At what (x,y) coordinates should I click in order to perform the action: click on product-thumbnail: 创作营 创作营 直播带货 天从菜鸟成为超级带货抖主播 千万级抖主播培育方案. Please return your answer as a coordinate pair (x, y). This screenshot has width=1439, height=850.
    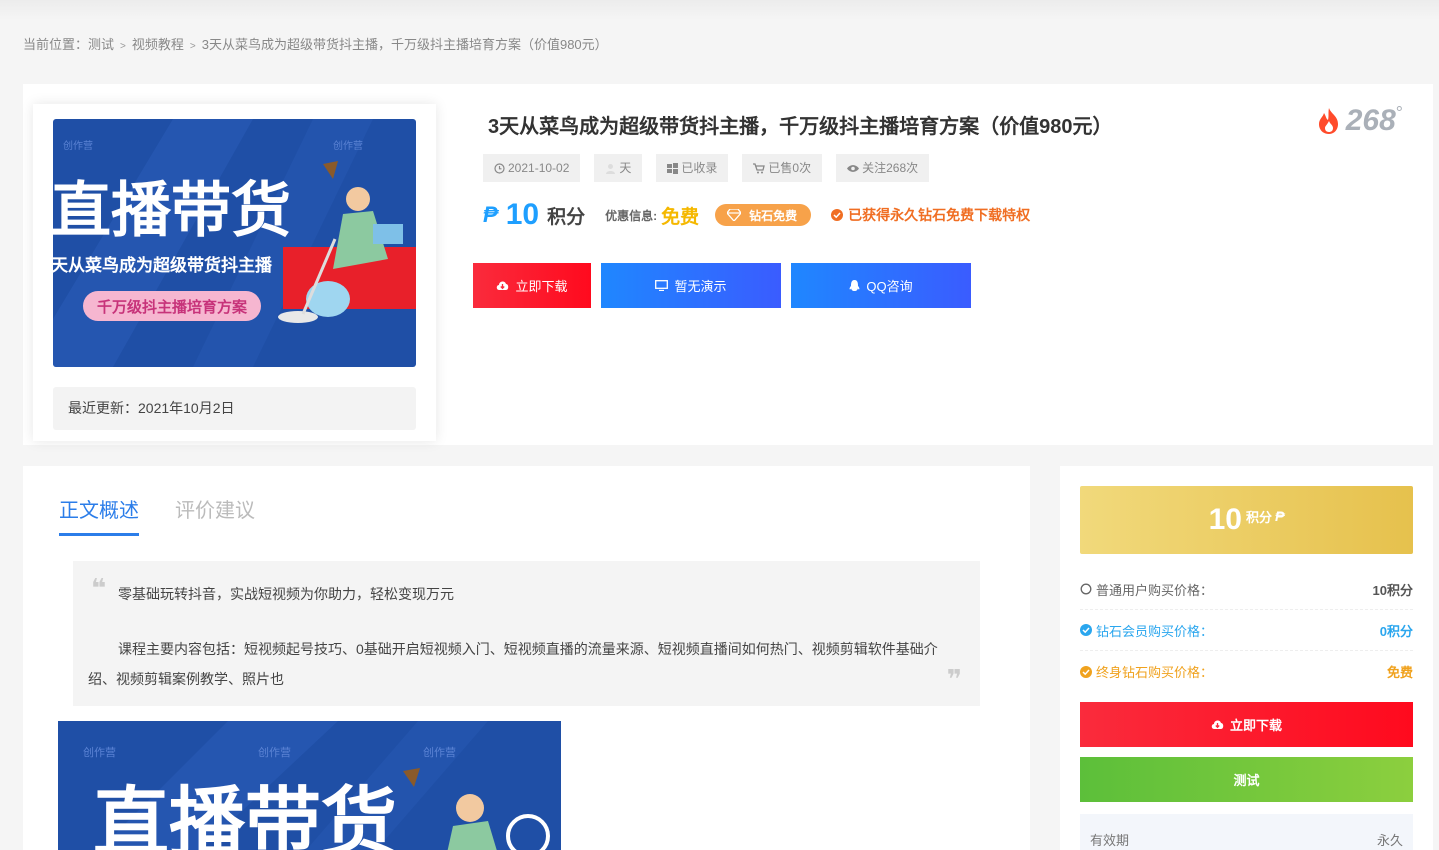
    Looking at the image, I should click on (234, 243).